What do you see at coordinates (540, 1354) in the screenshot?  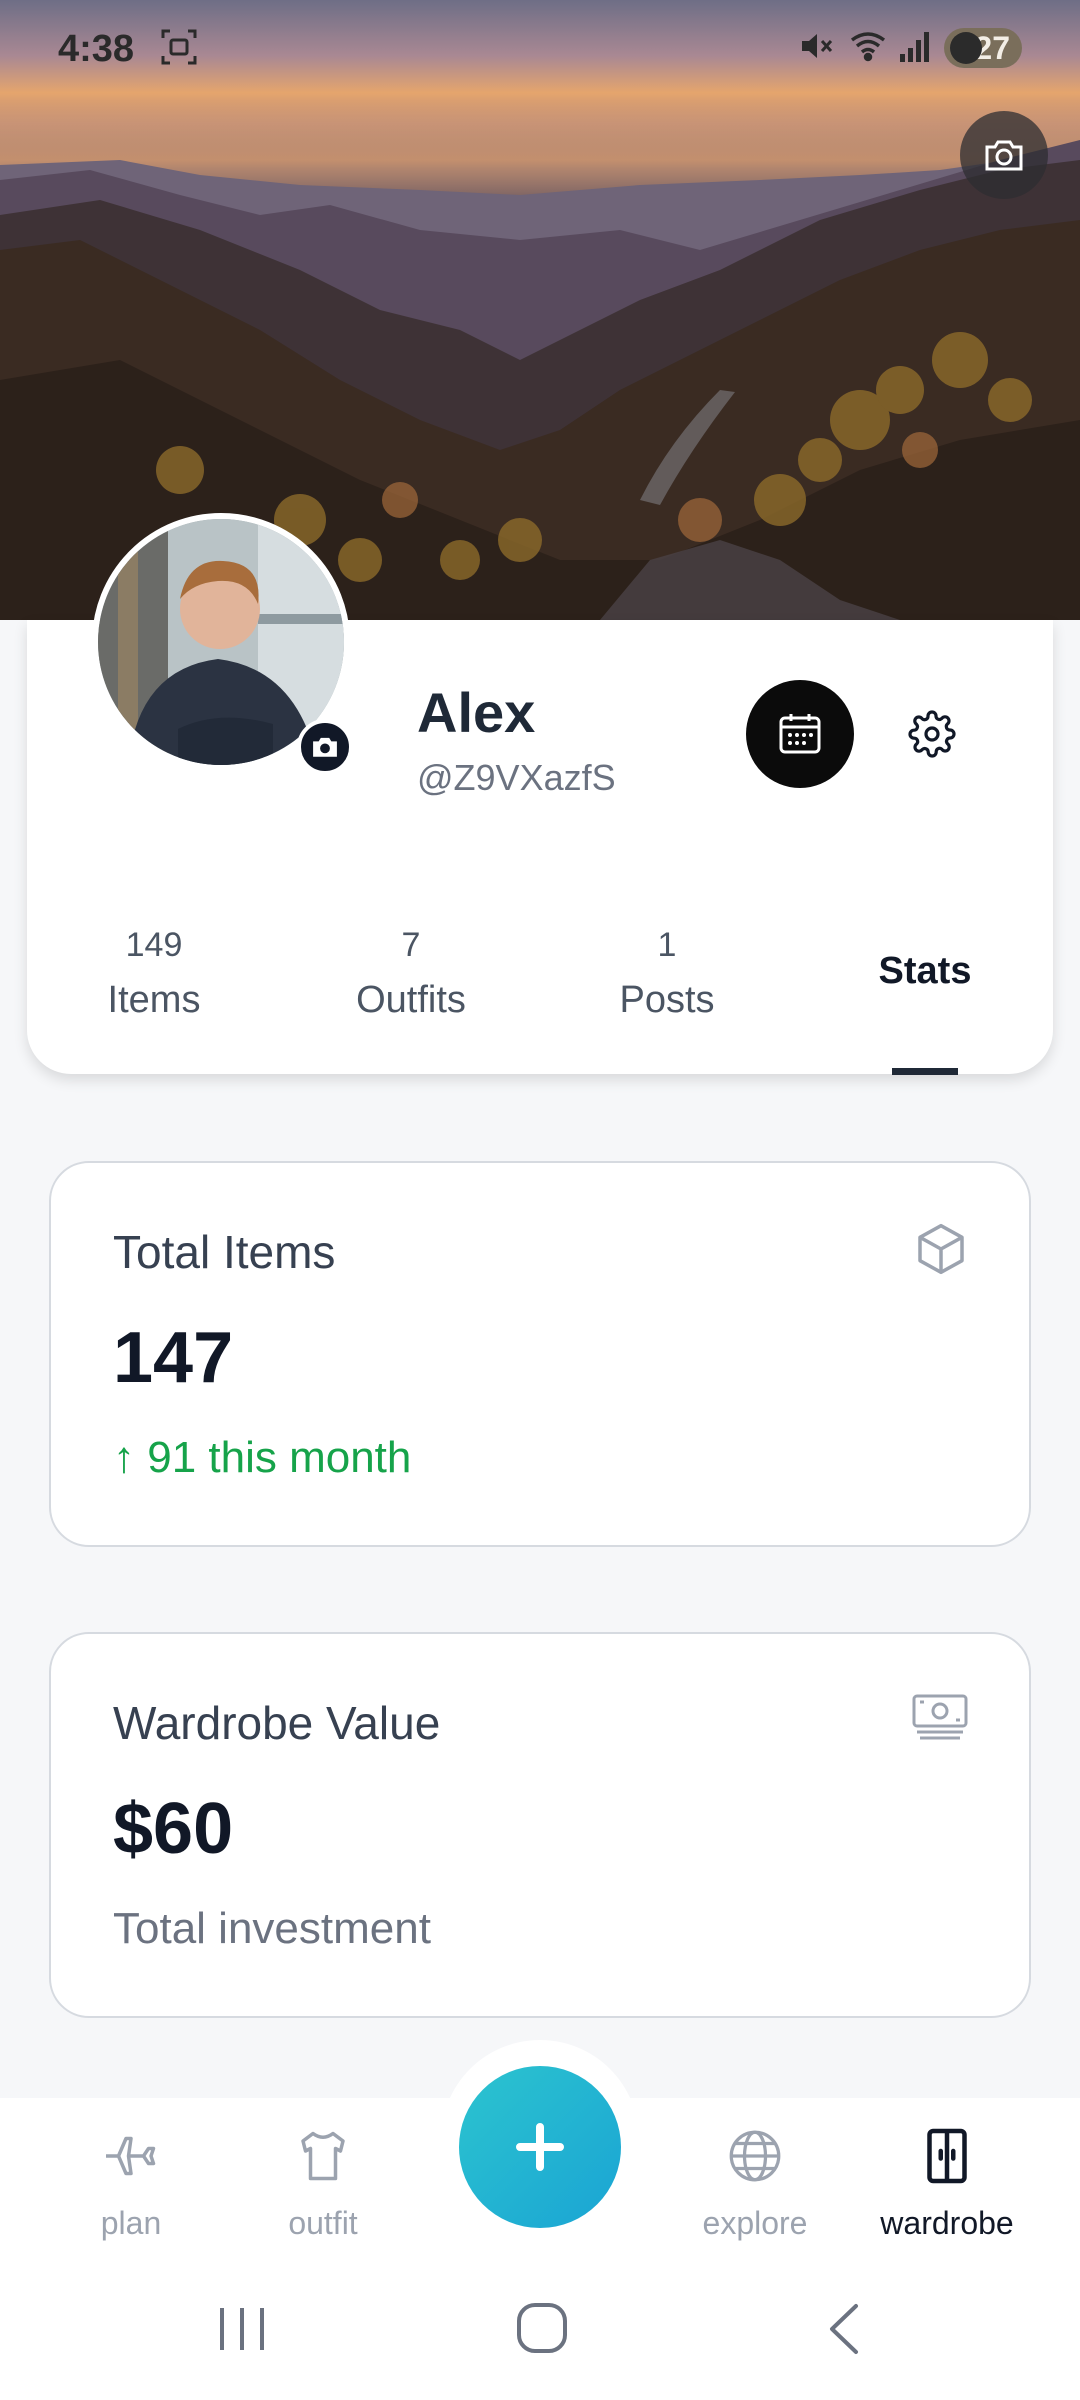 I see `total-items-card: Total Items 147 ↑ 91 this month` at bounding box center [540, 1354].